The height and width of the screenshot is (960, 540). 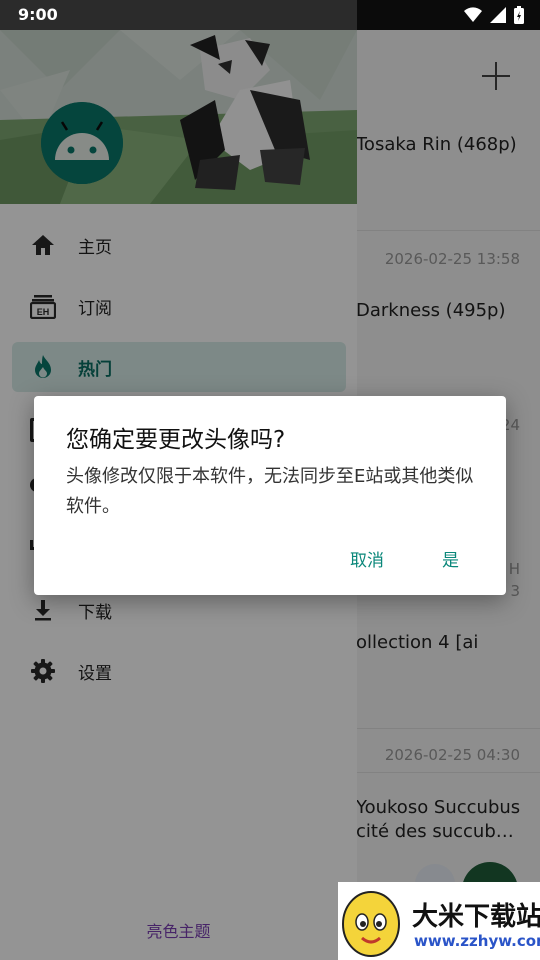 I want to click on status-time: 9:00, so click(x=38, y=14).